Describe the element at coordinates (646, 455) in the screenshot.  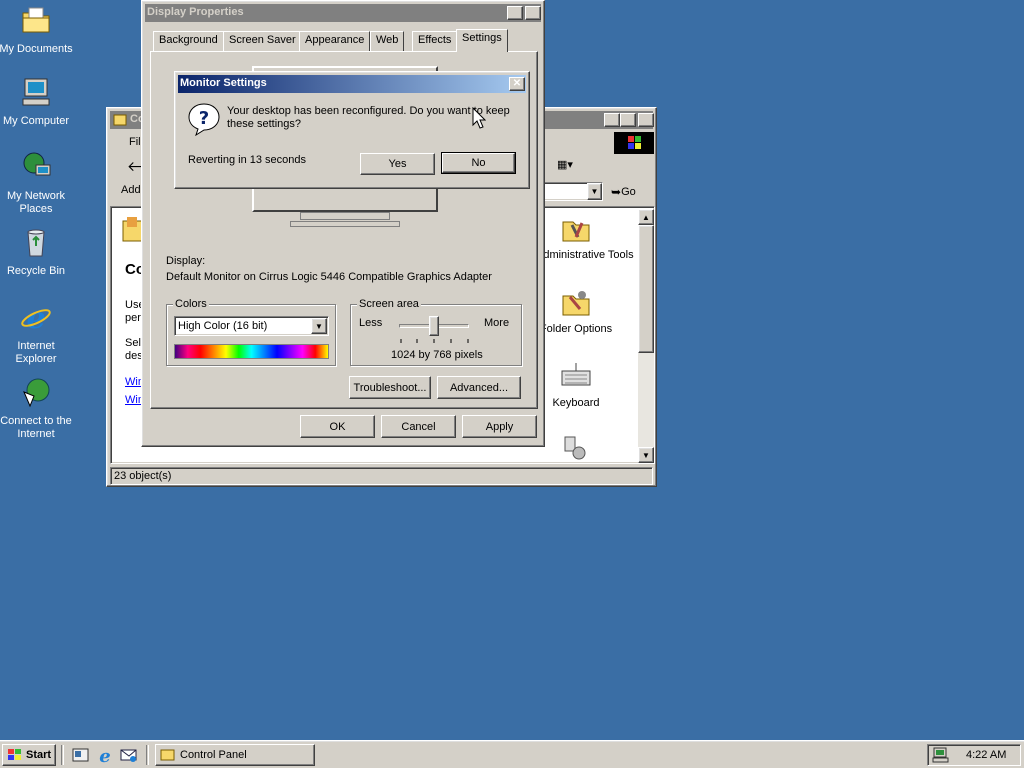
I see `scroll-down-button: ▼` at that location.